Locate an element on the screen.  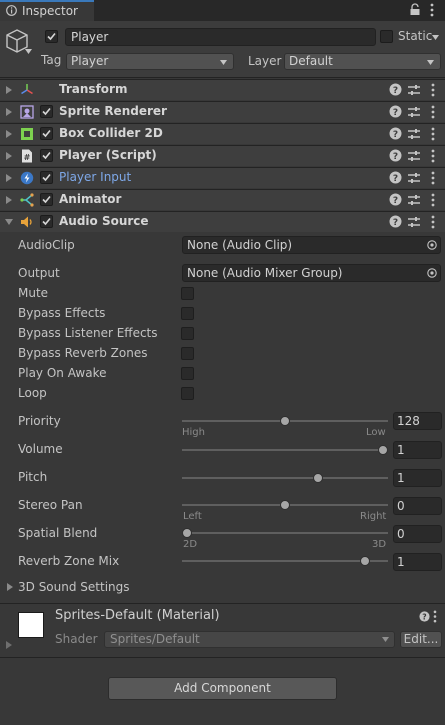
checkmark-icon is located at coordinates (51, 36).